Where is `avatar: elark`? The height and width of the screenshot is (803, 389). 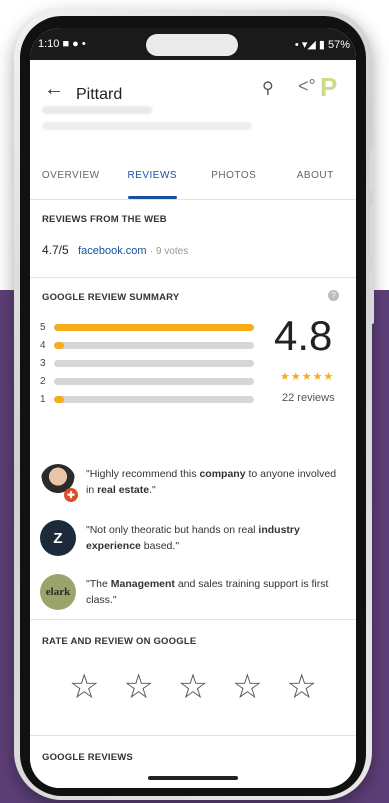 avatar: elark is located at coordinates (58, 592).